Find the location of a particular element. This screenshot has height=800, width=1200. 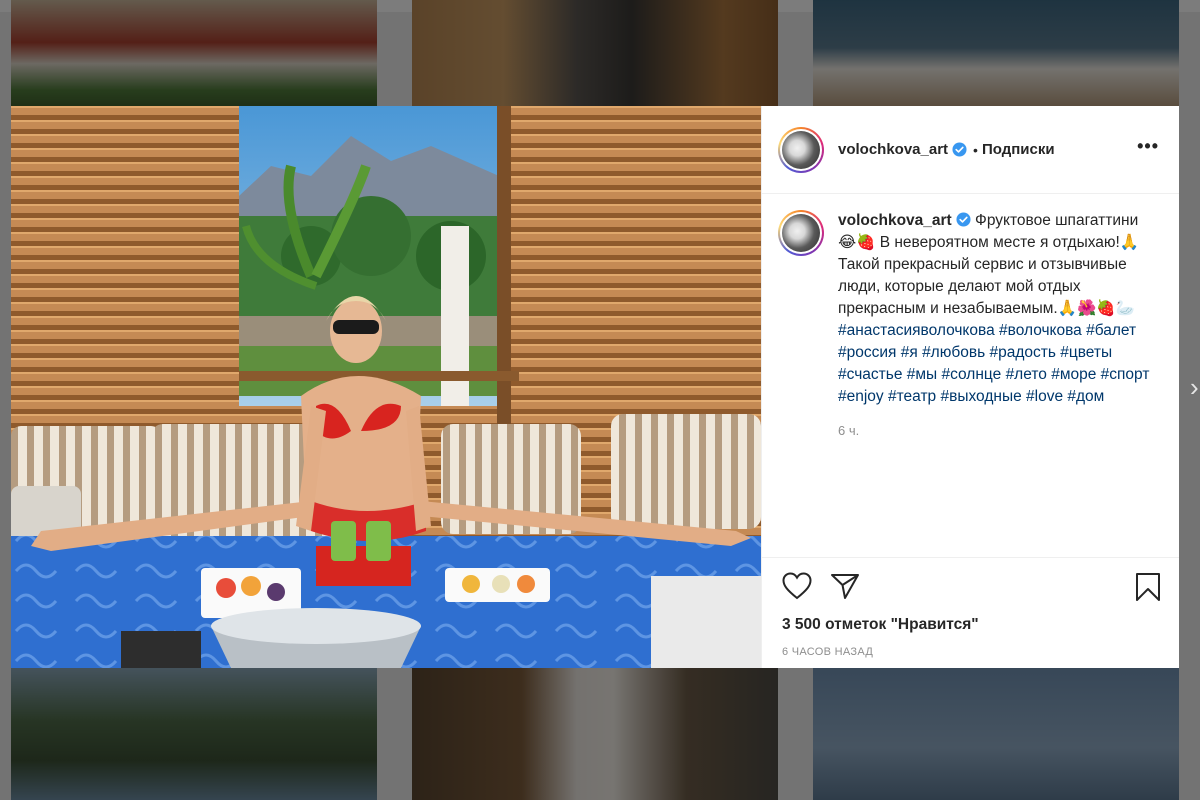

post-header: volochkova_art • Подписки ••• is located at coordinates (970, 150).